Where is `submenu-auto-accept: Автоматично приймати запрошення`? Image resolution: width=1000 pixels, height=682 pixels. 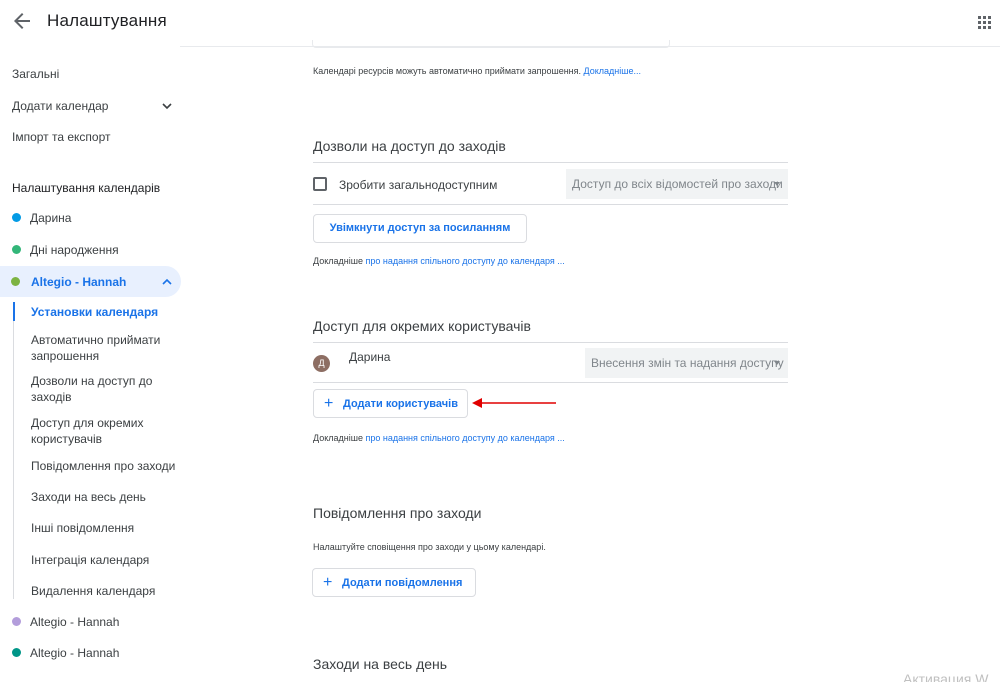 submenu-auto-accept: Автоматично приймати запрошення is located at coordinates (106, 348).